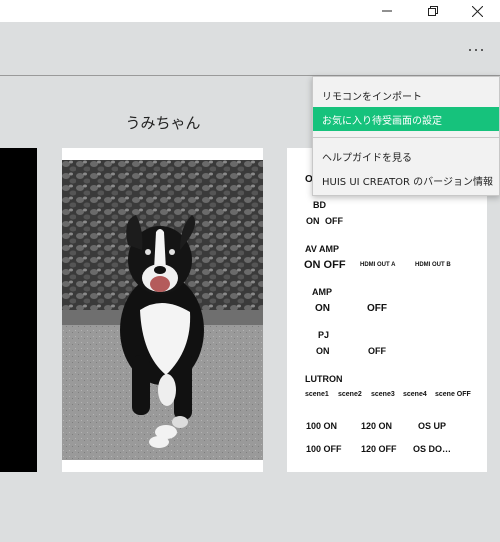 The image size is (500, 542). Describe the element at coordinates (324, 335) in the screenshot. I see `pj-label: PJ` at that location.